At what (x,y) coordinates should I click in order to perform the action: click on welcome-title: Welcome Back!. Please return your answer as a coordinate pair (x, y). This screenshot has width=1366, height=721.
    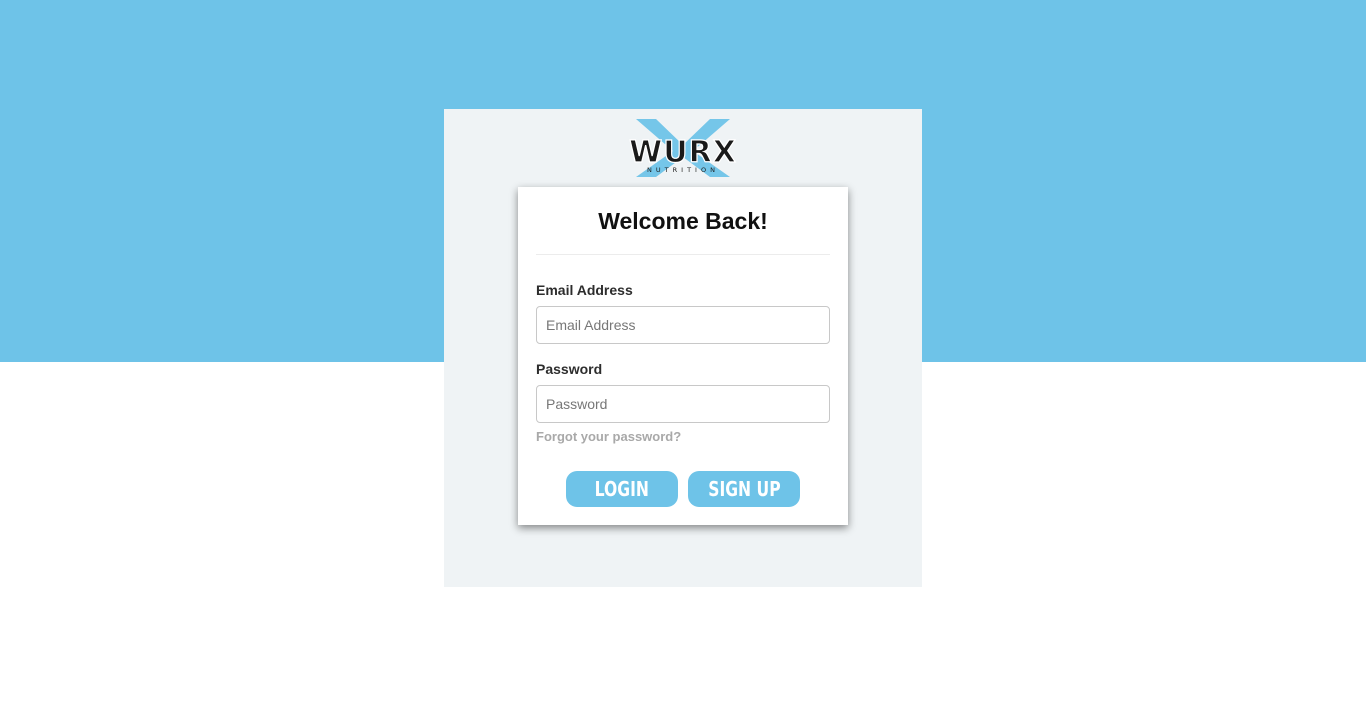
    Looking at the image, I should click on (683, 221).